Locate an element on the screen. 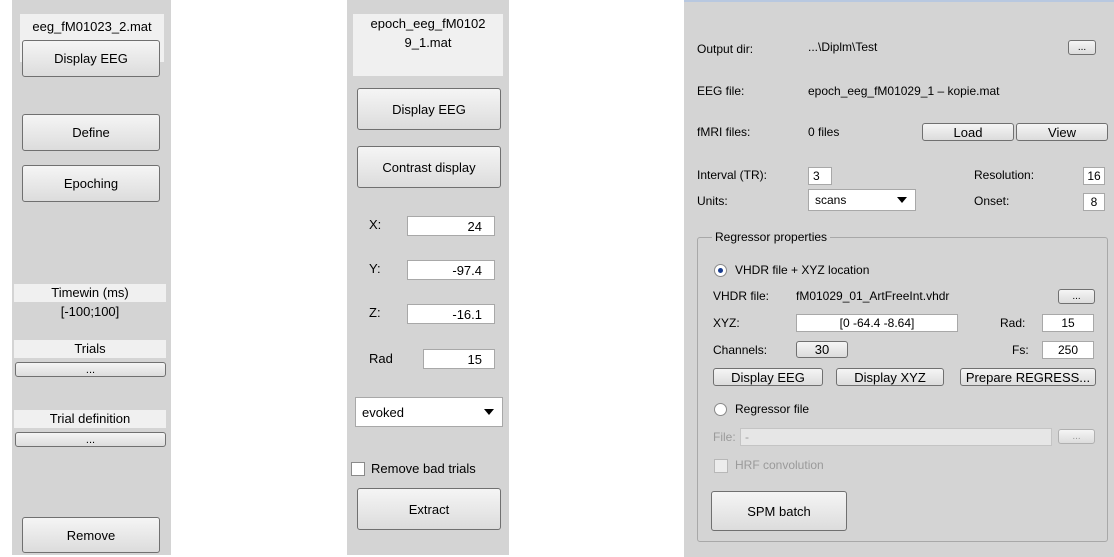  timewin-label: Timewin (ms) is located at coordinates (90, 293).